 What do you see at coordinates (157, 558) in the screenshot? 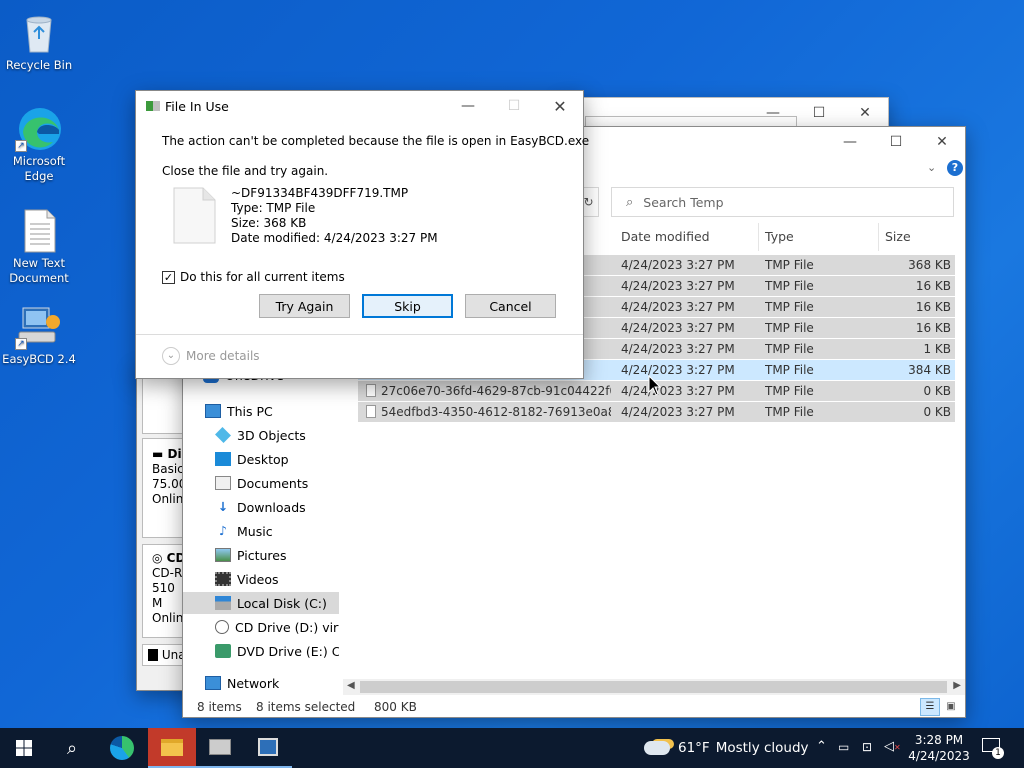
I see `cd-drive-icon: ◎` at bounding box center [157, 558].